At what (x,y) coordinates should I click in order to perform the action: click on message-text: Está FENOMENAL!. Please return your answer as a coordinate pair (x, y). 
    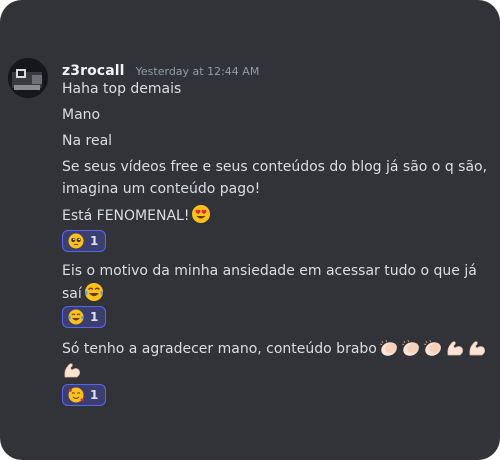
    Looking at the image, I should click on (126, 216).